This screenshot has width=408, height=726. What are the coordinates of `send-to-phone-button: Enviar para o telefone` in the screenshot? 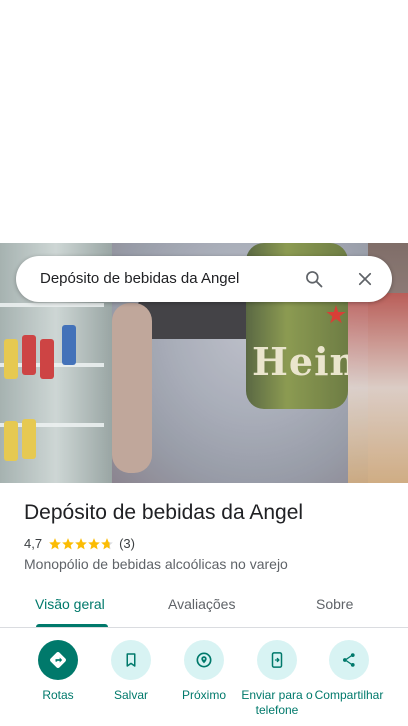 It's located at (277, 679).